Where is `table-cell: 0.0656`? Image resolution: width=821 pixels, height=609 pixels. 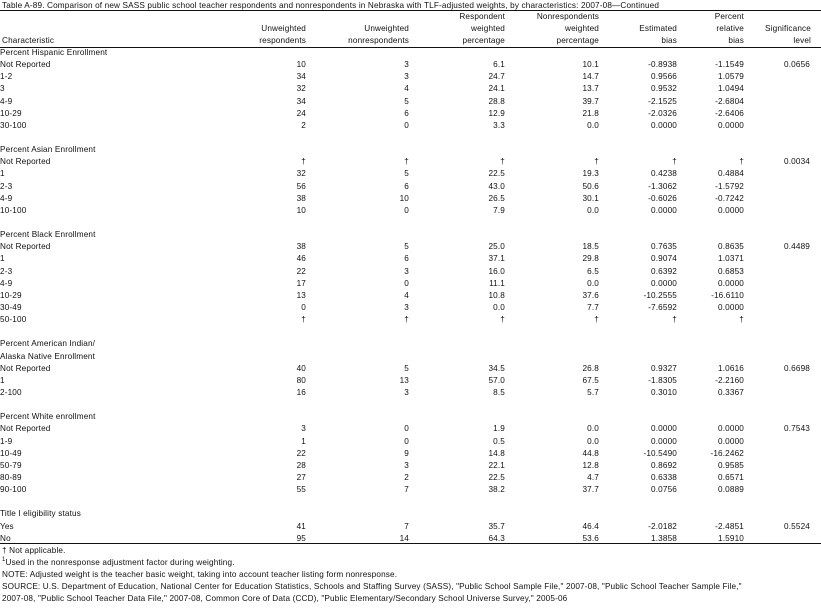 table-cell: 0.0656 is located at coordinates (797, 65).